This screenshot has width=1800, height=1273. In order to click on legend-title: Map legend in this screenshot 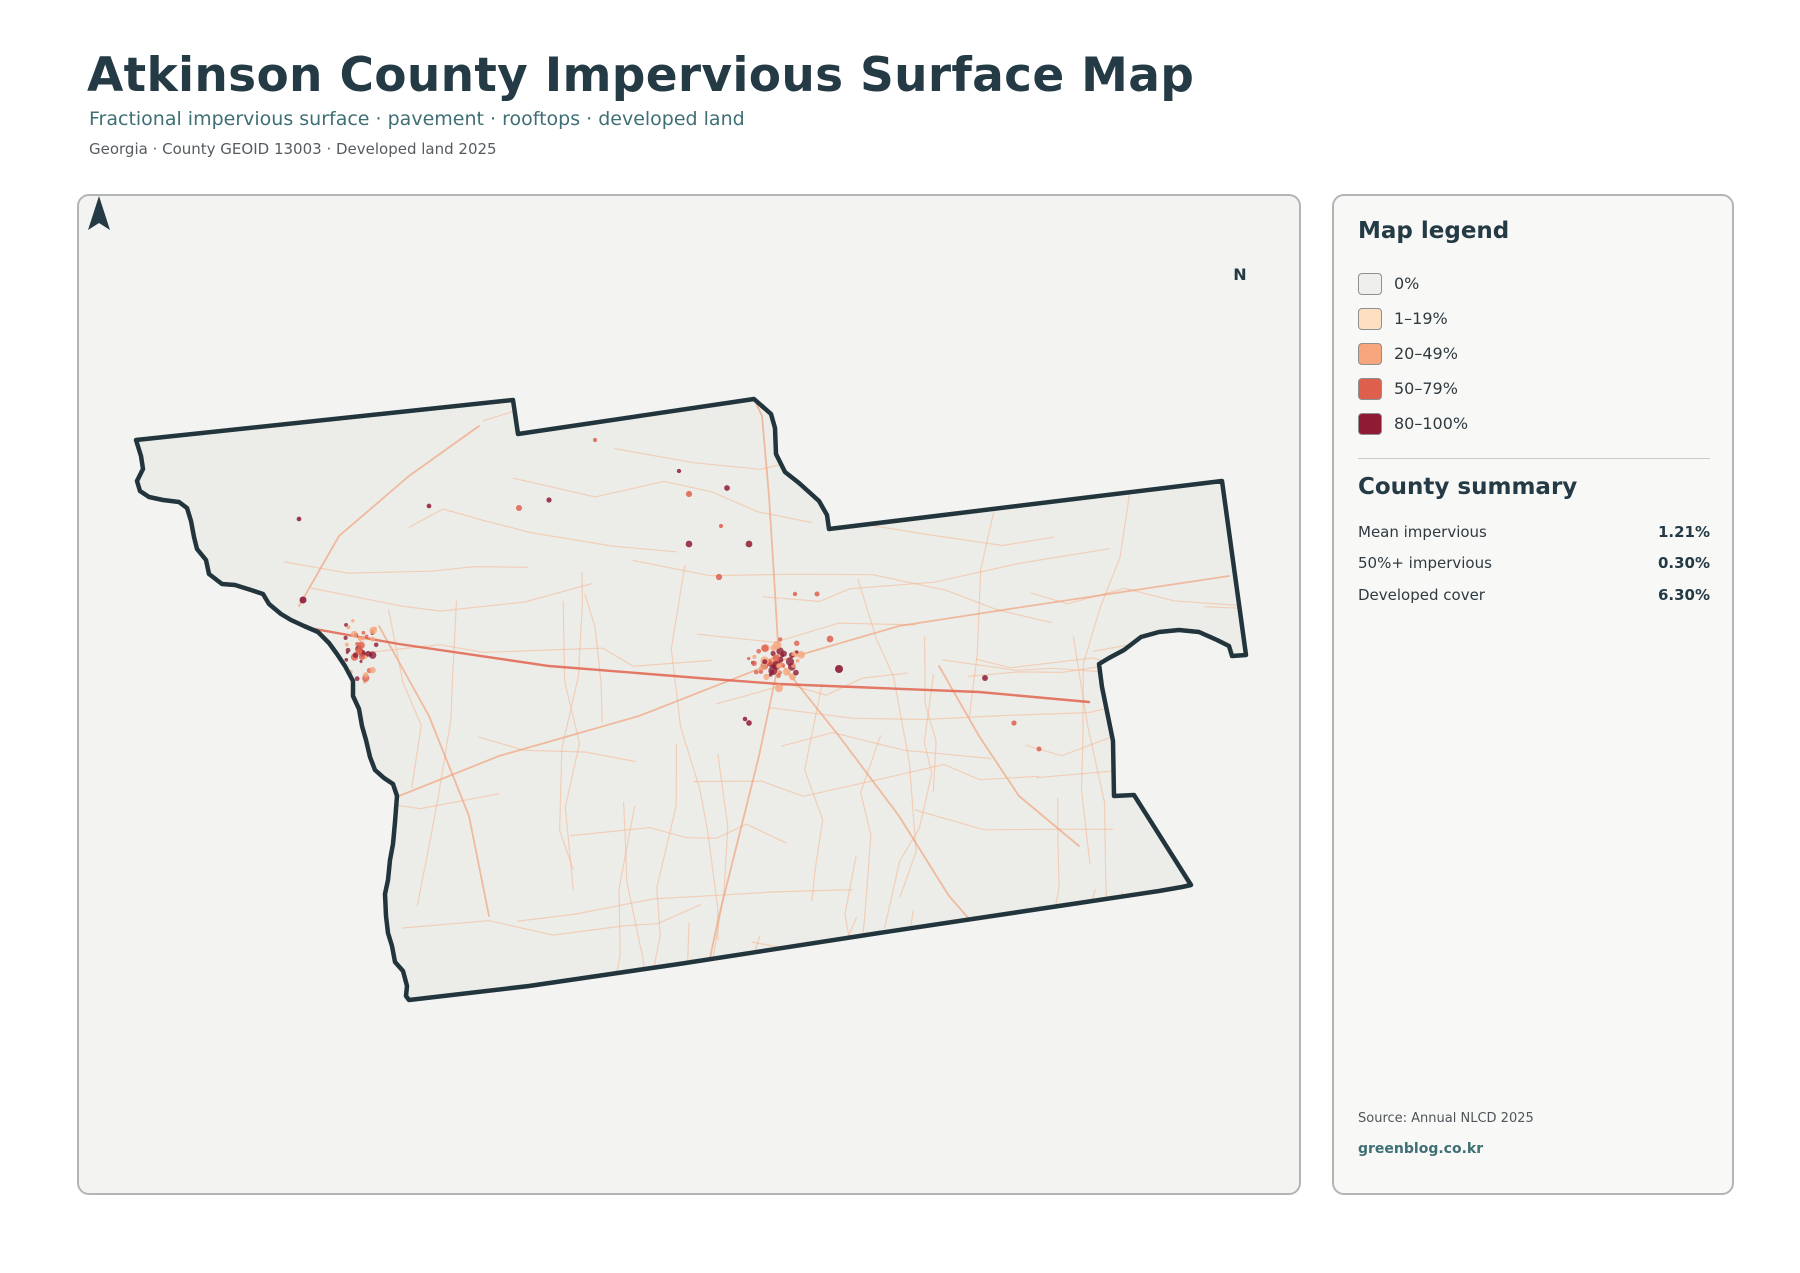, I will do `click(1434, 231)`.